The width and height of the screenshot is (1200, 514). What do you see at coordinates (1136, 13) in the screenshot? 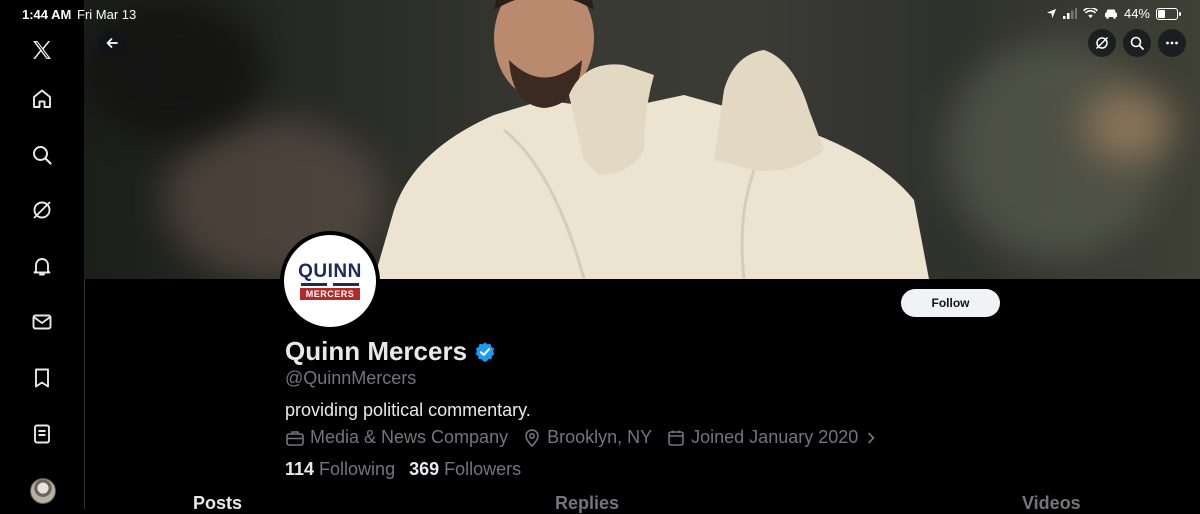
I see `battery-percent: 44%` at bounding box center [1136, 13].